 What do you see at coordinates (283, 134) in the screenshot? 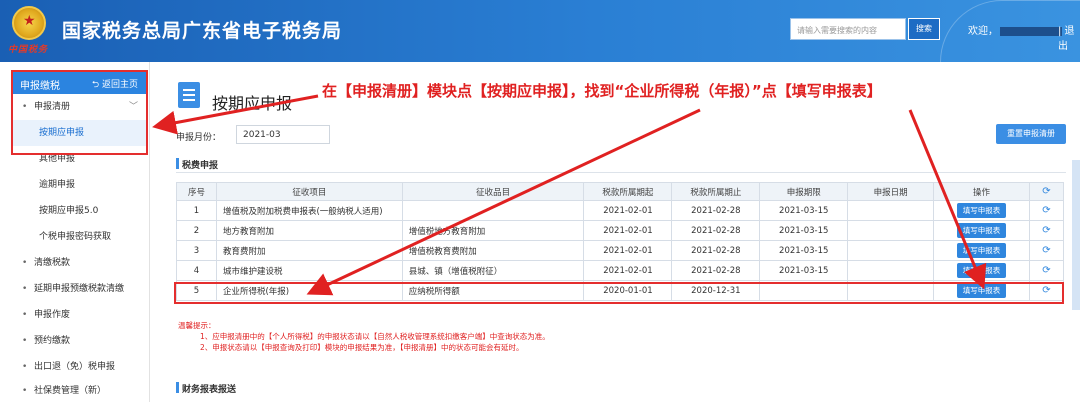
I see `month-field: 2021-03` at bounding box center [283, 134].